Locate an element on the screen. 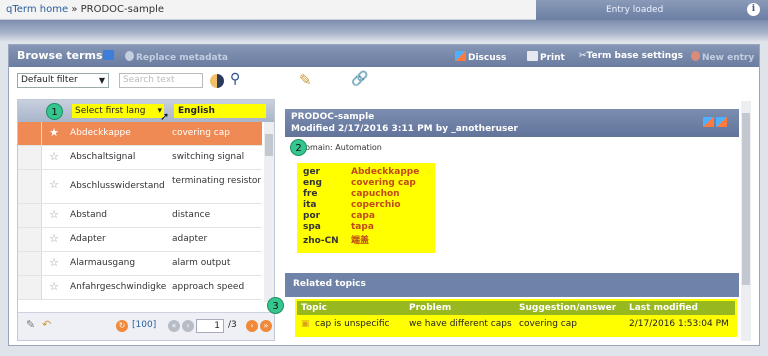 This screenshot has width=768, height=356. toolbar: Default filter ▼ Search text ⚲ ✎ 🔗 is located at coordinates (384, 82).